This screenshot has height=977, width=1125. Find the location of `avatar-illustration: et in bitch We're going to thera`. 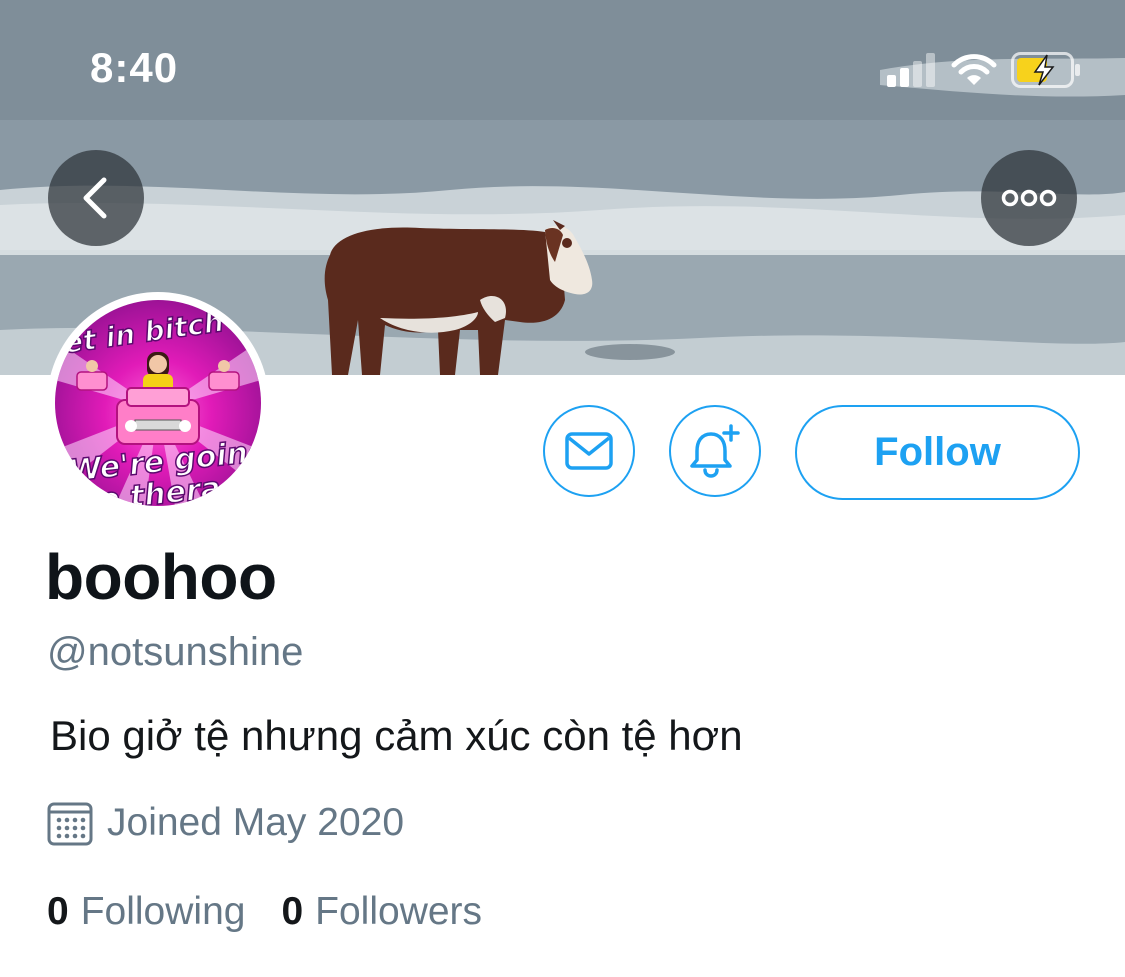

avatar-illustration: et in bitch We're going to thera is located at coordinates (158, 405).